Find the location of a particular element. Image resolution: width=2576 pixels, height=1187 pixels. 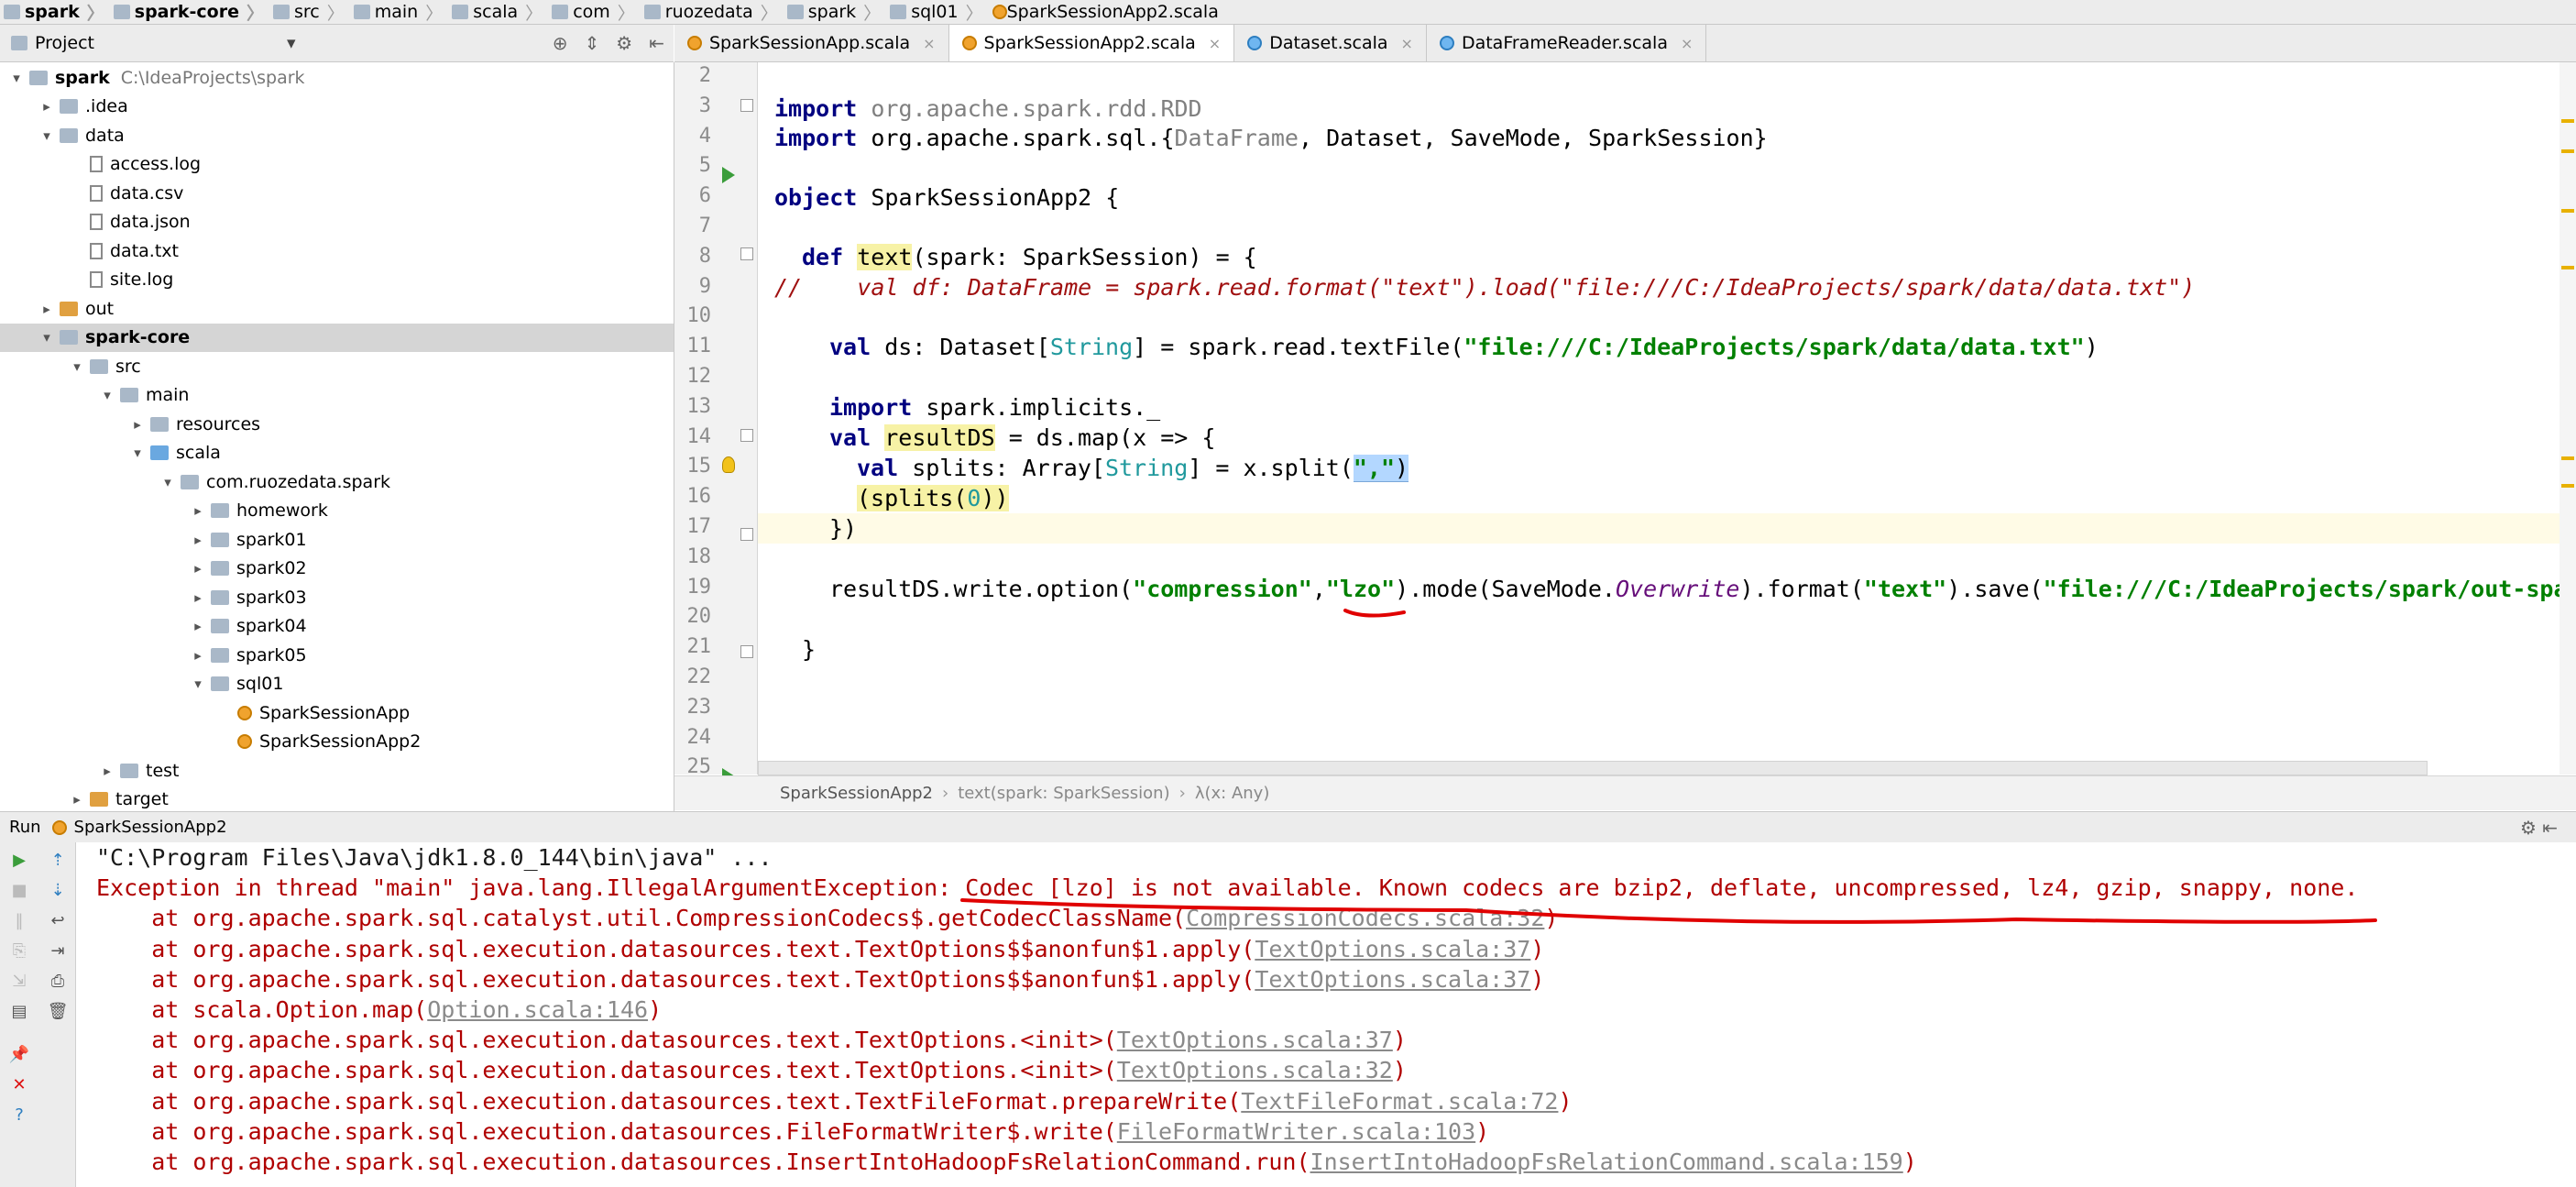

source-link: TextFileFormat.scala:72 is located at coordinates (1399, 1101).